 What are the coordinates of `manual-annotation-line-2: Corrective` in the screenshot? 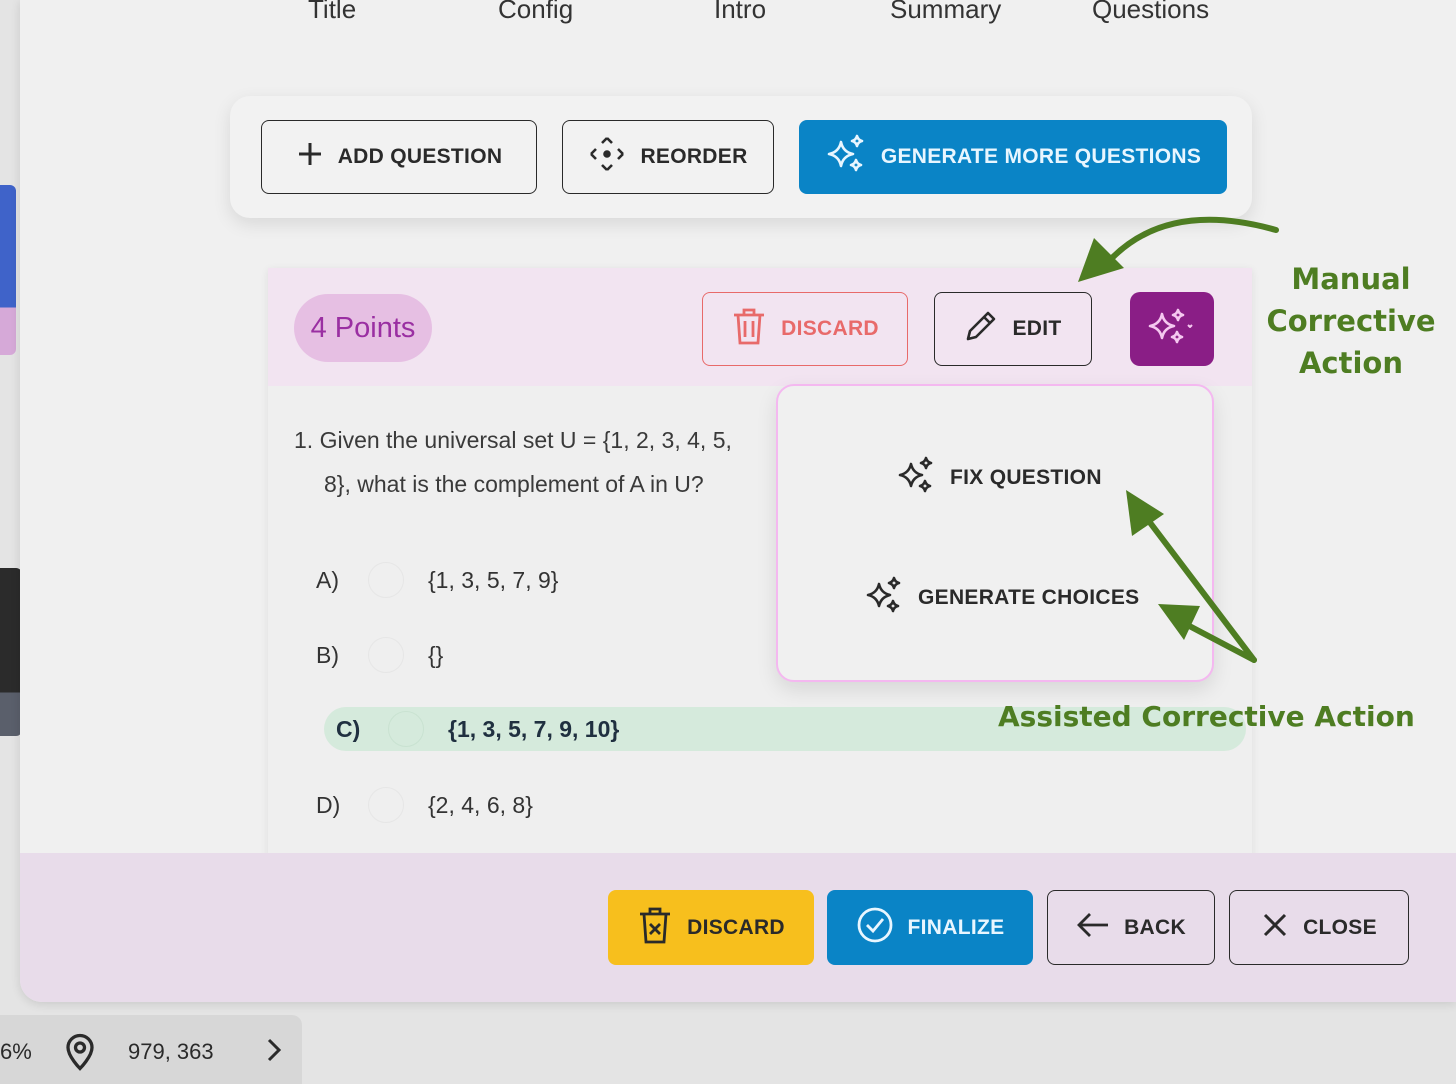 It's located at (1351, 321).